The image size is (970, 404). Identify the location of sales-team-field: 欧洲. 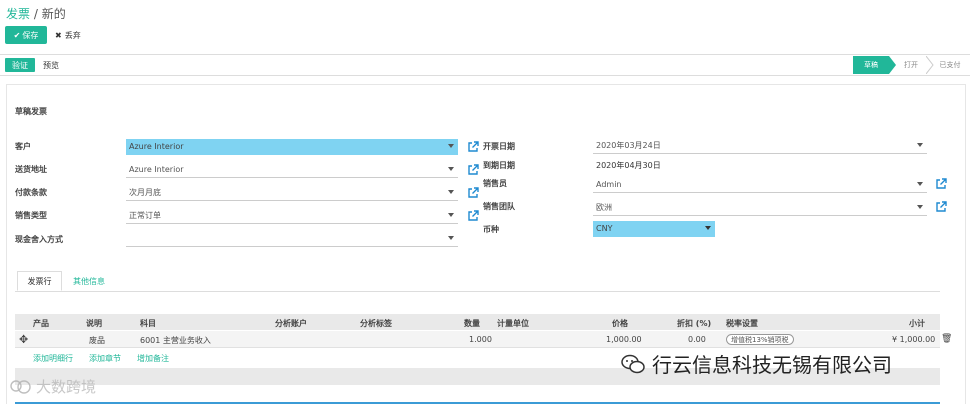
(760, 208).